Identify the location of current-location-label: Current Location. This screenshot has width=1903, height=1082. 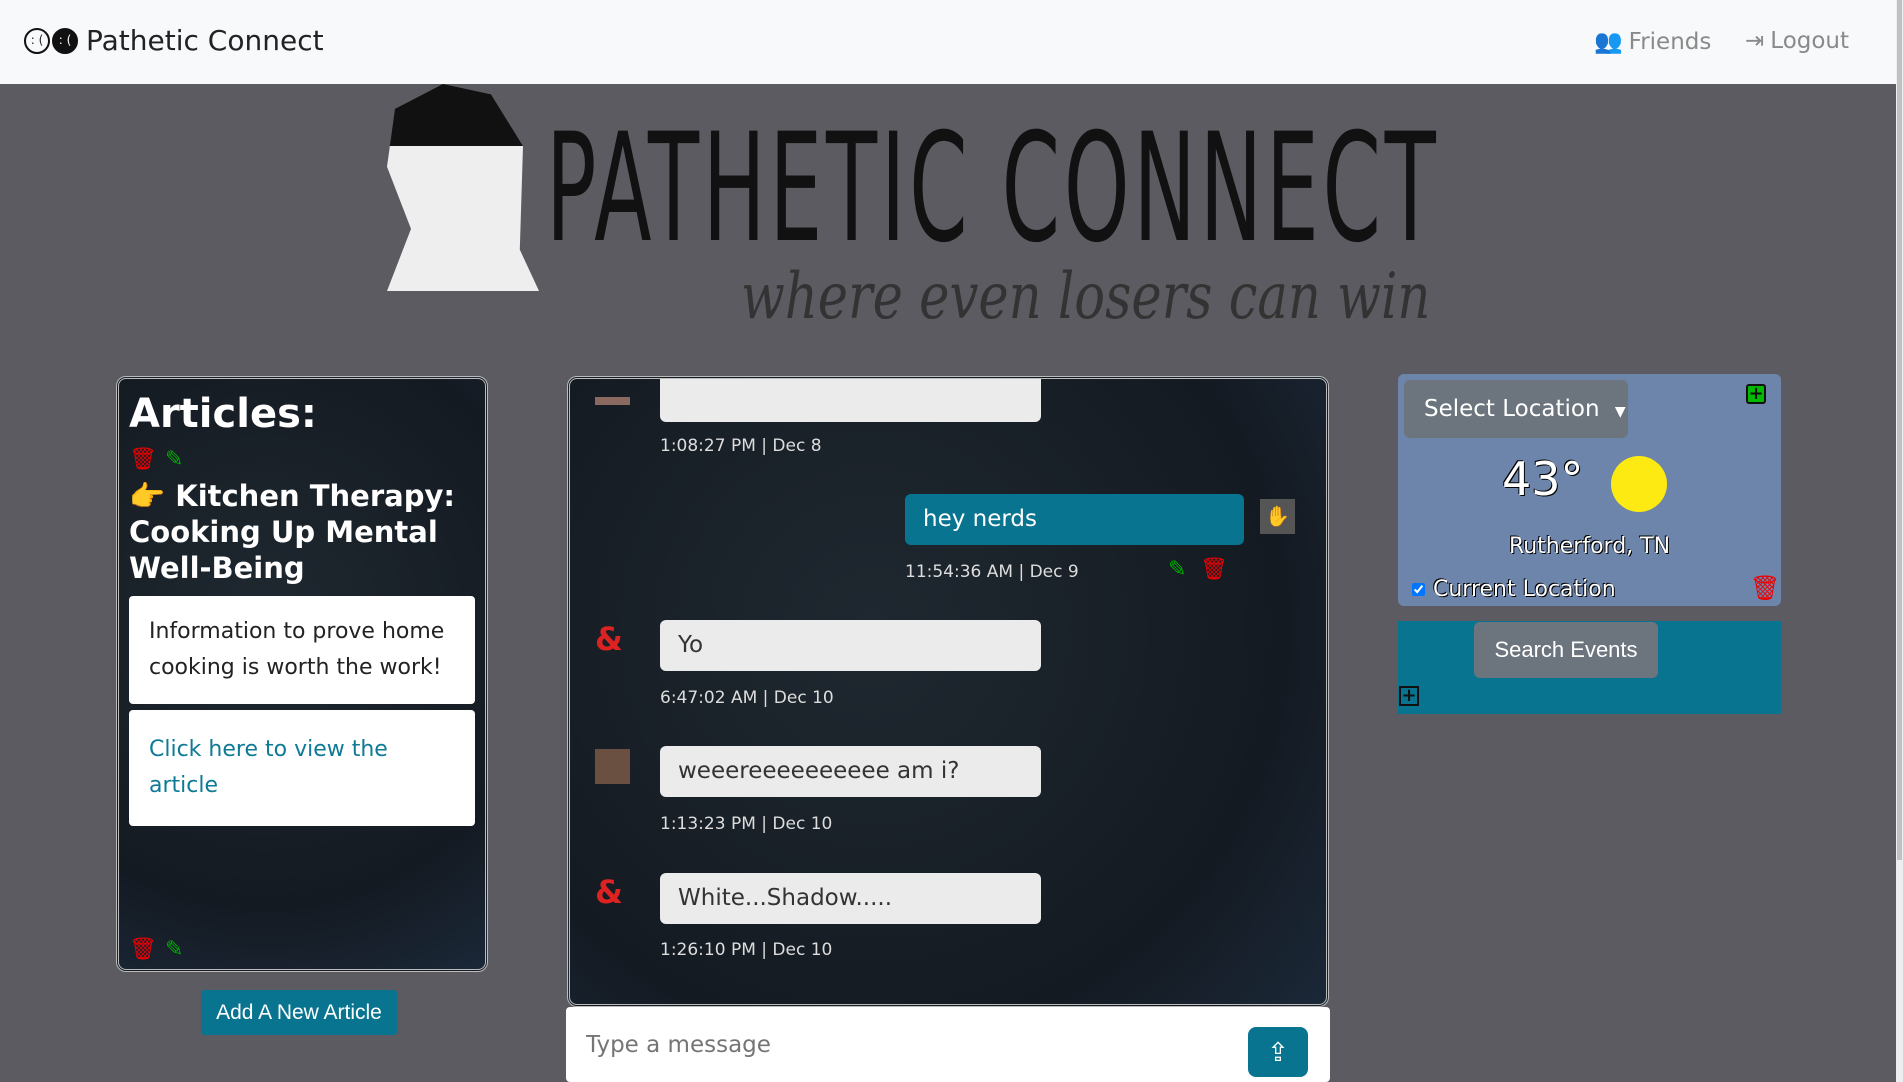
(1524, 589).